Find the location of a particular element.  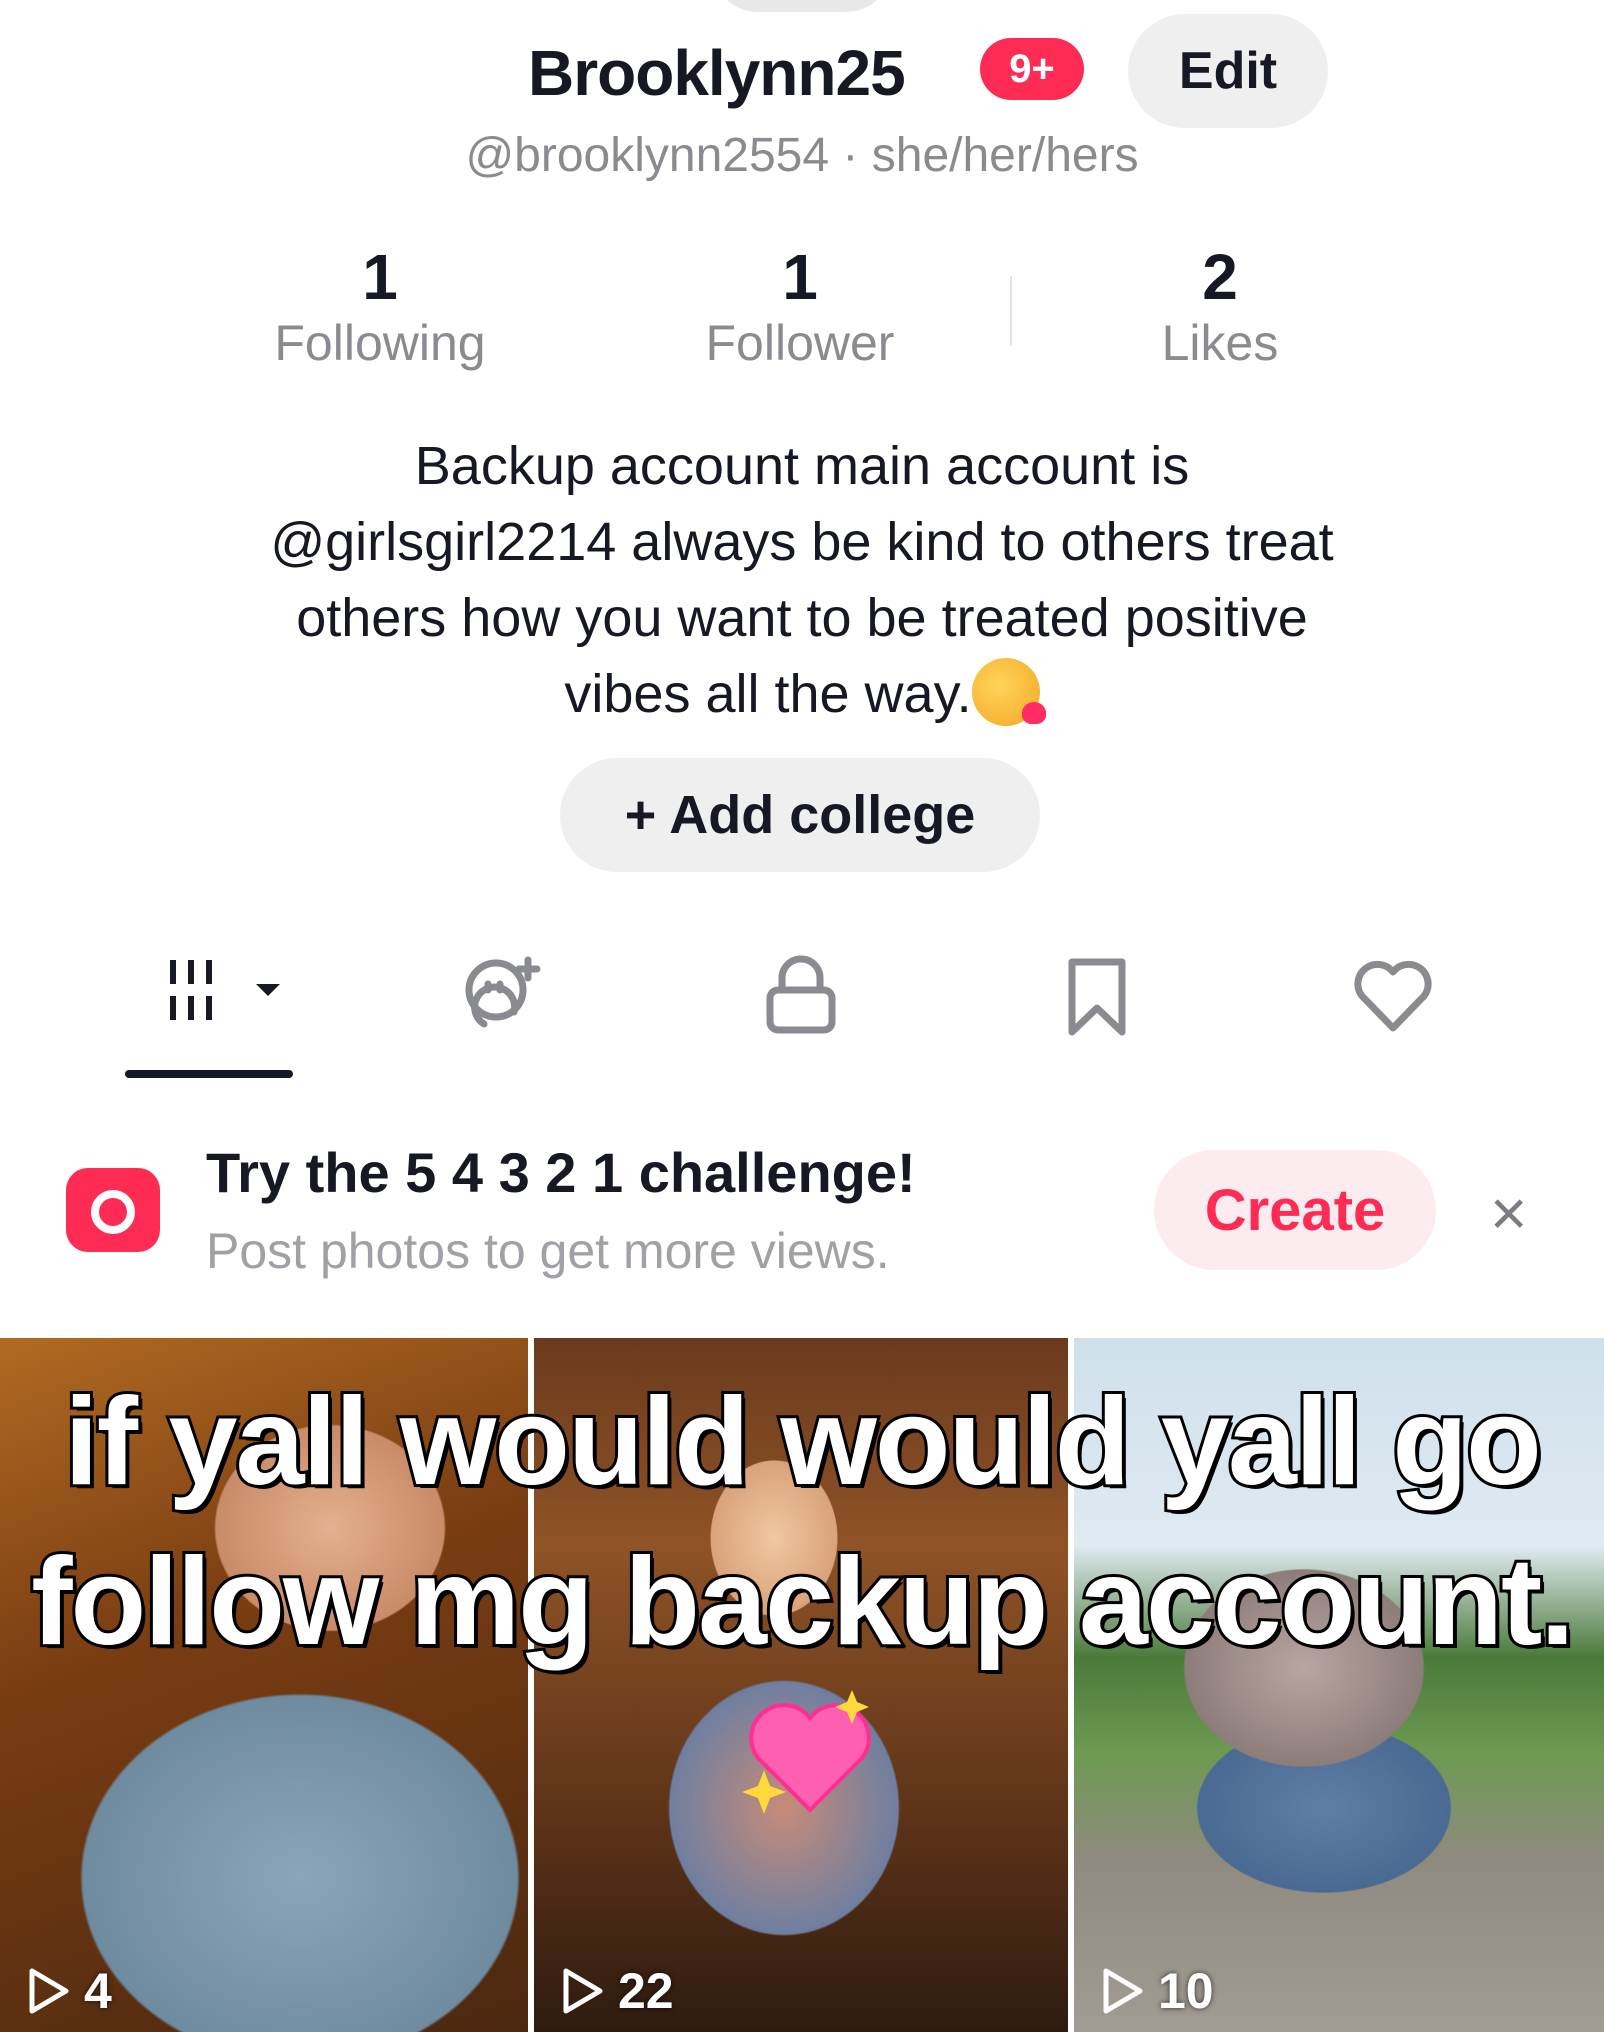

challenge-subtitle: Post photos to get more views. is located at coordinates (548, 1251).